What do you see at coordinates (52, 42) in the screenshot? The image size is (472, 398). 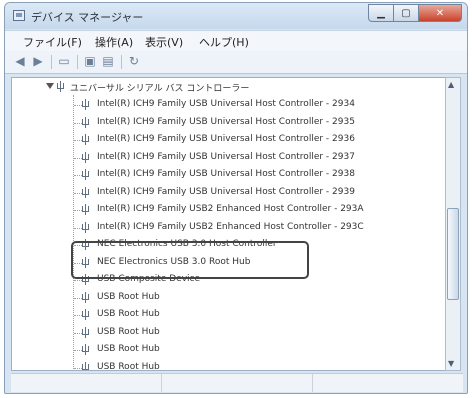 I see `menu-file: ファイル(F)` at bounding box center [52, 42].